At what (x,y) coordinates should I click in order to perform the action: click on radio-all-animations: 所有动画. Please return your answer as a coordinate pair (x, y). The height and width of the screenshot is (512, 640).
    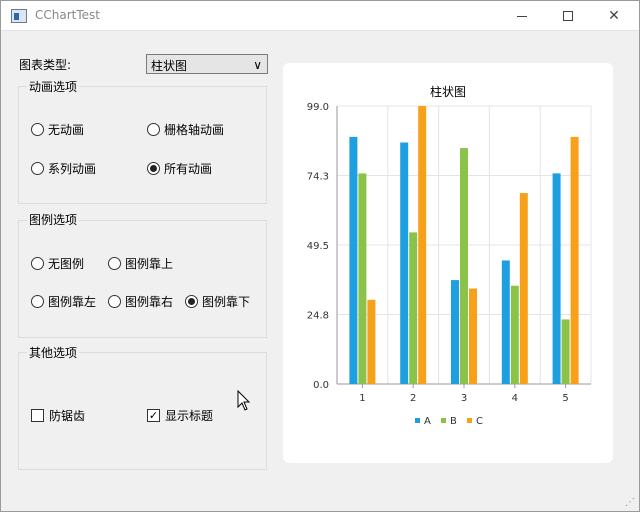
    Looking at the image, I should click on (179, 168).